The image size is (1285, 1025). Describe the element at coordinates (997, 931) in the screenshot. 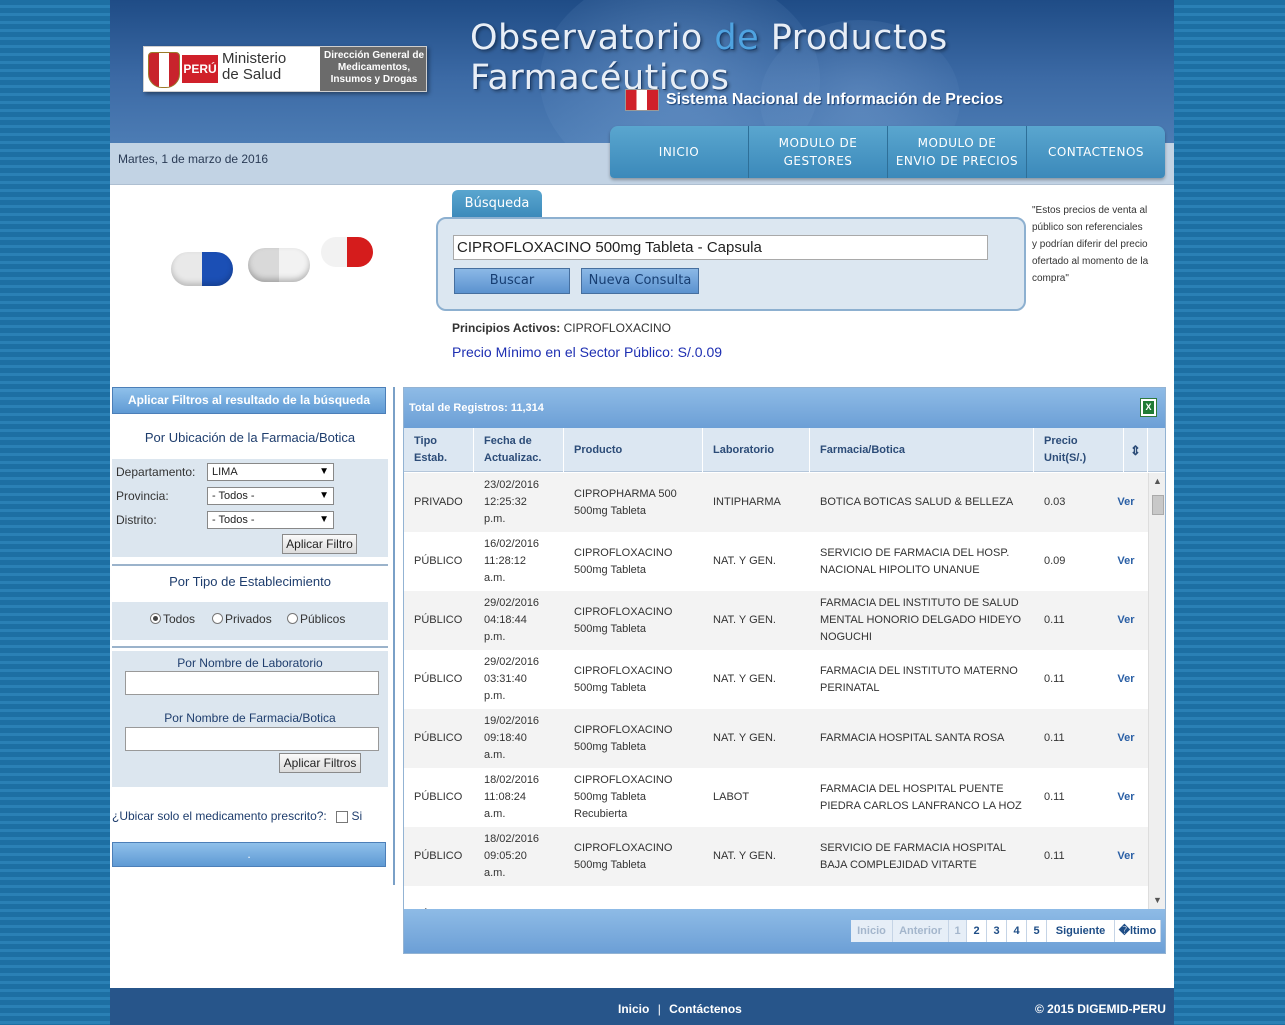

I see `pager-page-3: 3` at that location.